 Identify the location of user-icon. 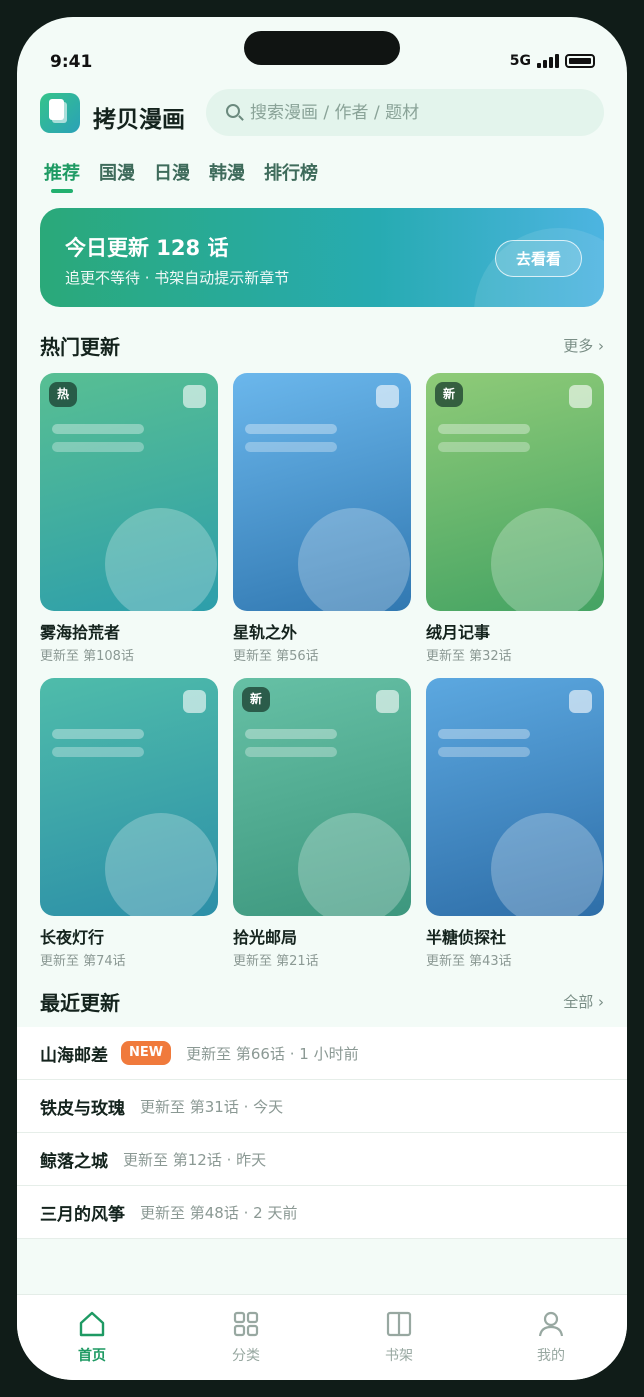
(551, 1324).